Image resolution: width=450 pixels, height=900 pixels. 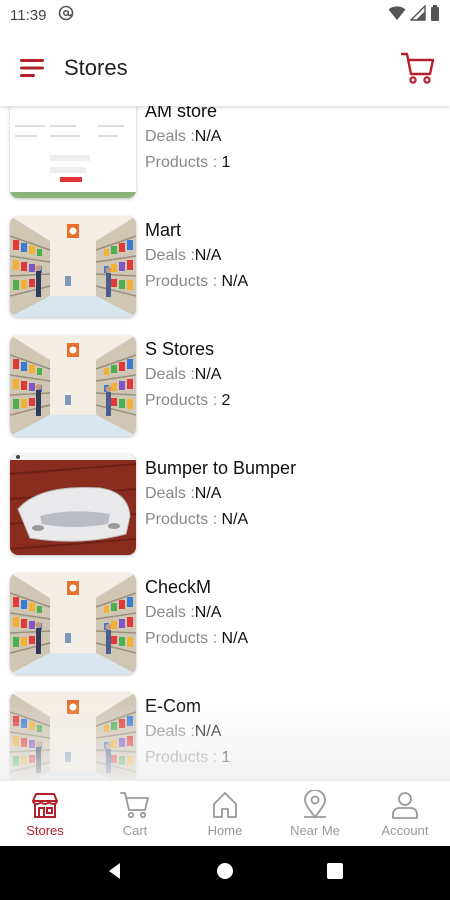 I want to click on nav-label: Cart, so click(x=135, y=830).